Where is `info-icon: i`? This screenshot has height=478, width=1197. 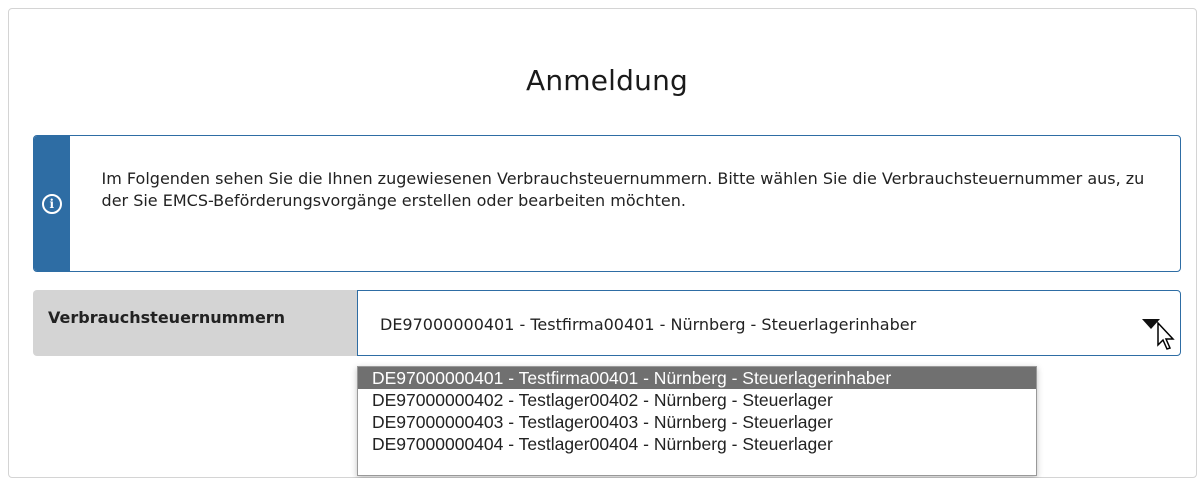
info-icon: i is located at coordinates (51, 203).